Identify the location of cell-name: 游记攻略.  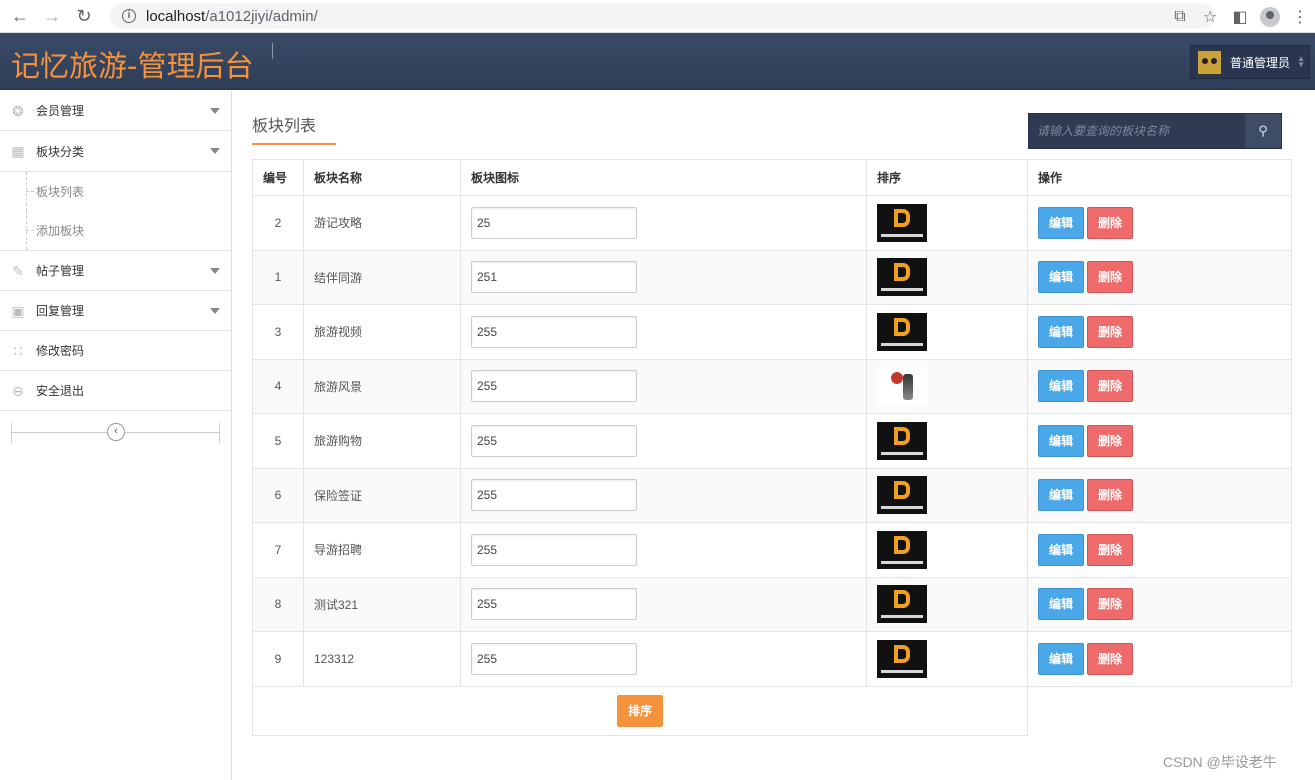
(382, 223).